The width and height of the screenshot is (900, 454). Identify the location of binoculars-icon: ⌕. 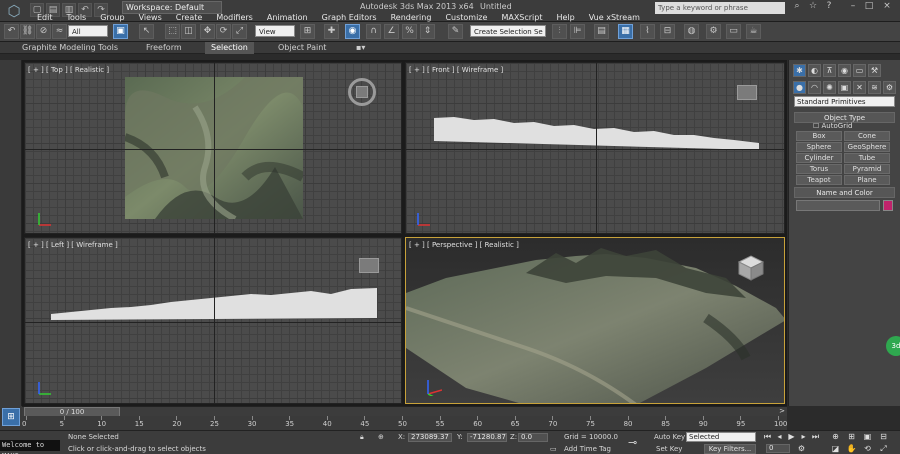
(797, 7).